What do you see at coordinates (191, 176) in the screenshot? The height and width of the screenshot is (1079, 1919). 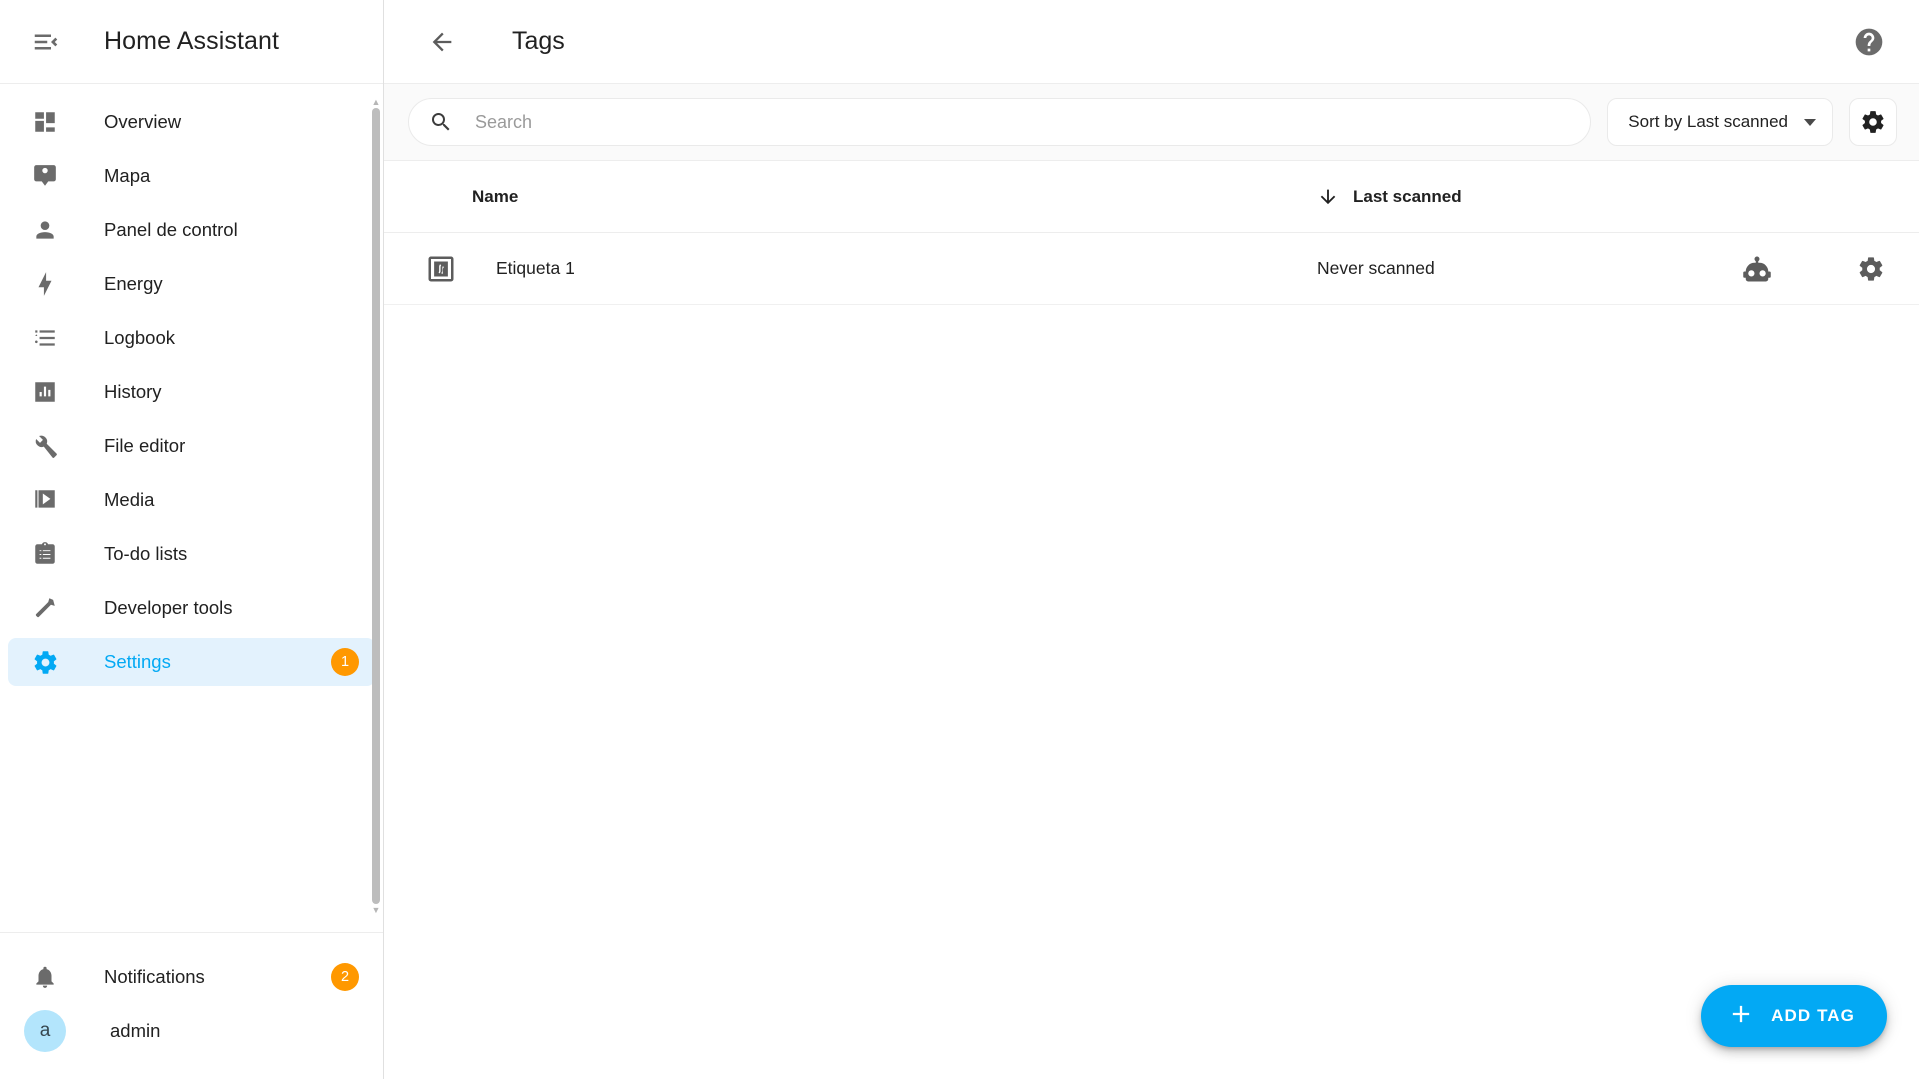 I see `sidebar-item-mapa: Mapa` at bounding box center [191, 176].